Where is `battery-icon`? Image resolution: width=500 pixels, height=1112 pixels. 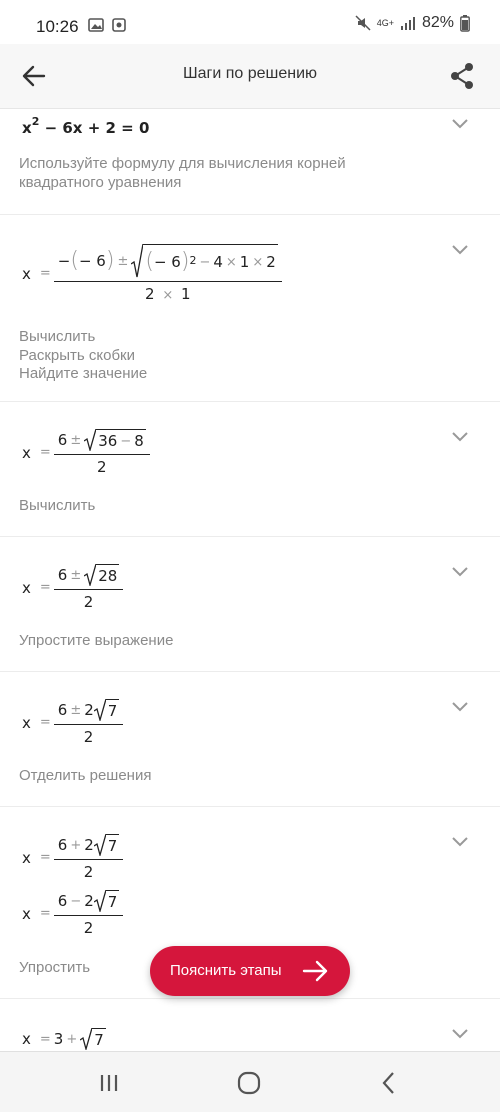
battery-icon is located at coordinates (465, 23).